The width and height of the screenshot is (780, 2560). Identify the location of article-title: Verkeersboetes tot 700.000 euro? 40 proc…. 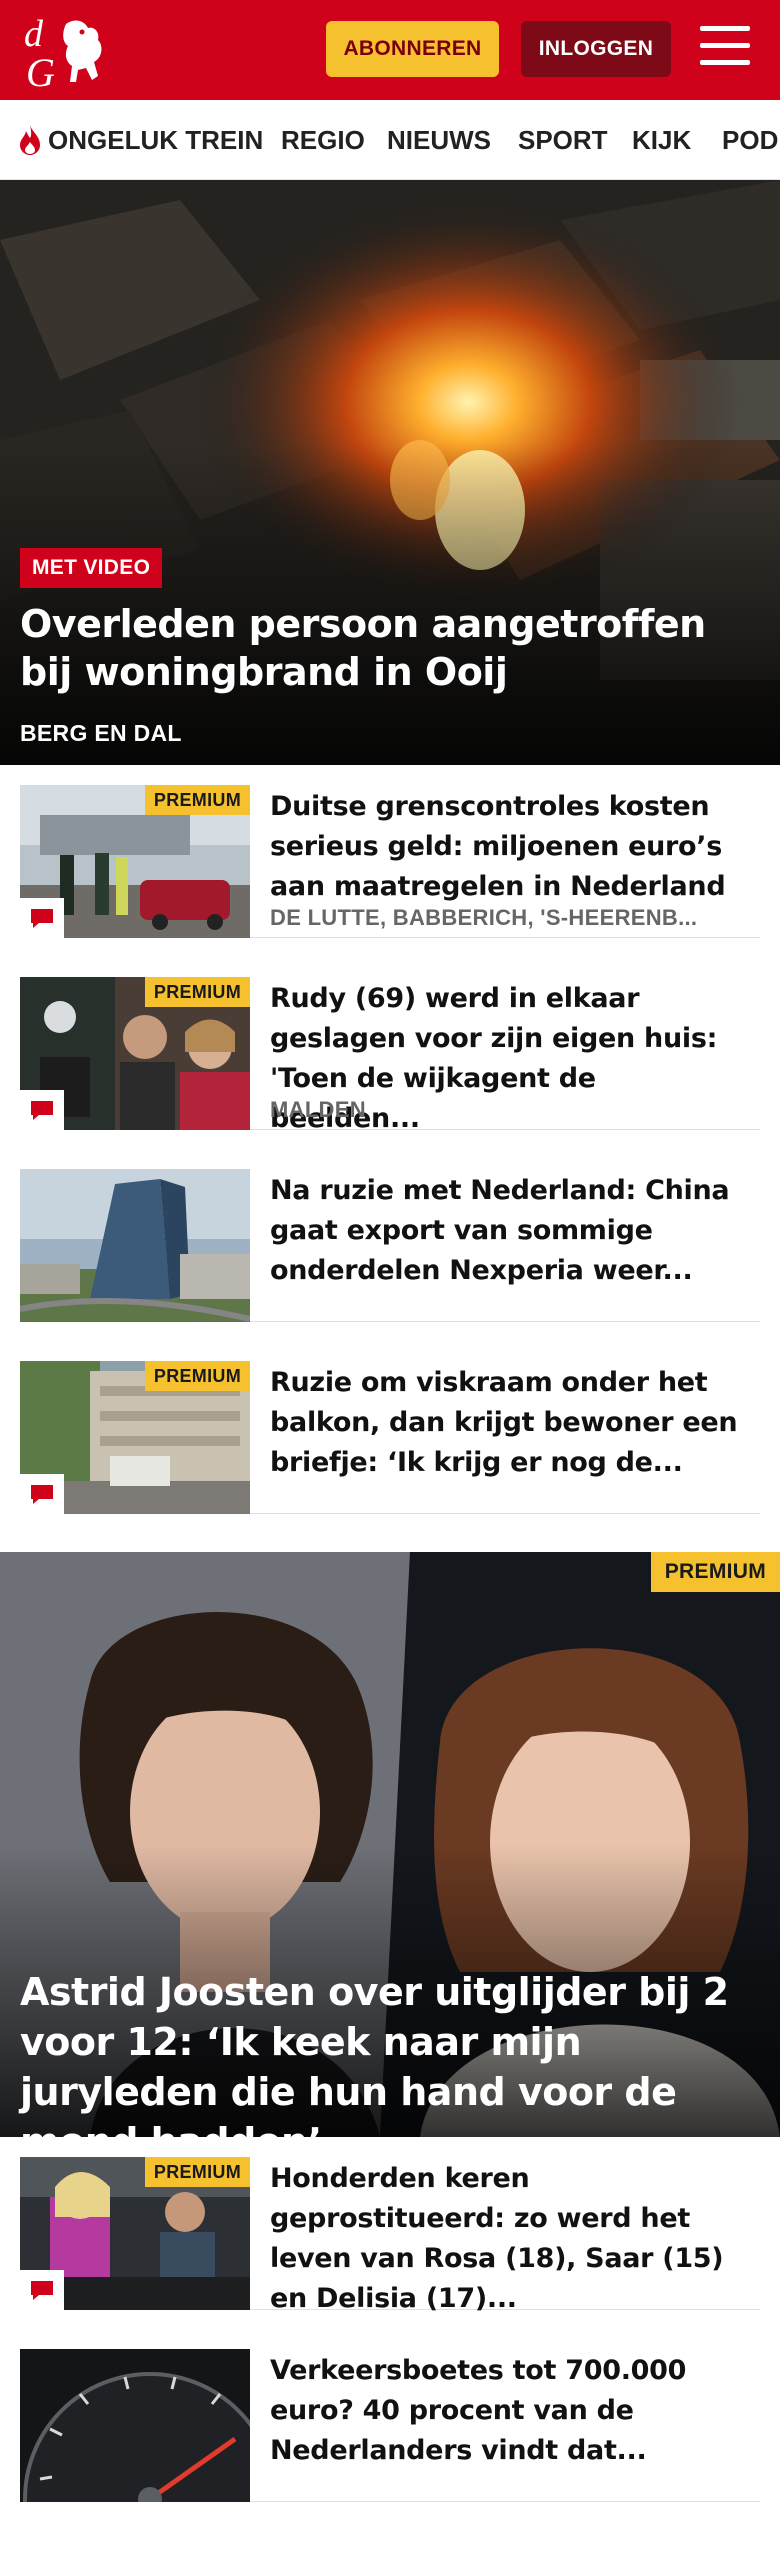
(510, 2411).